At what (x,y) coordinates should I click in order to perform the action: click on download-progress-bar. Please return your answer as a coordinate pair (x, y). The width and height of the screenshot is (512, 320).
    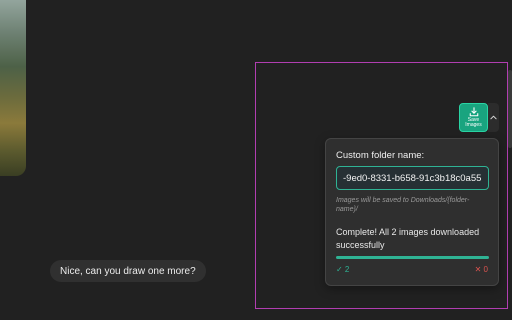
    Looking at the image, I should click on (412, 257).